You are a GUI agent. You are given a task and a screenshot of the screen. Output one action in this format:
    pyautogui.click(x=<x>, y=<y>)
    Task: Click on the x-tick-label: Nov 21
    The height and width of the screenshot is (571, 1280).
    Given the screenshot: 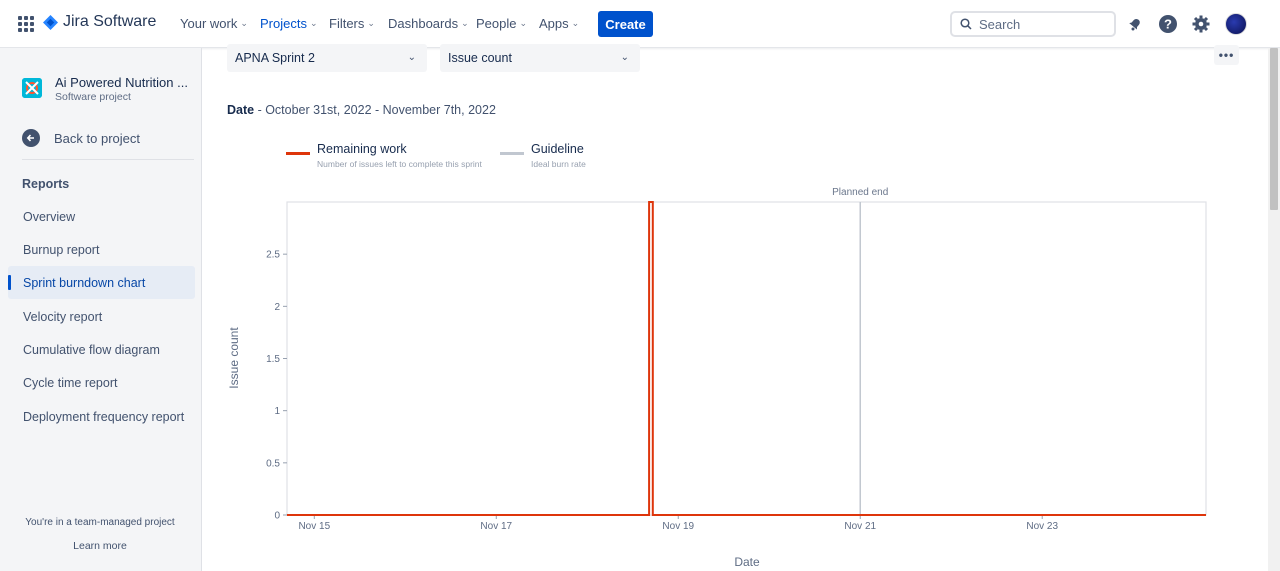 What is the action you would take?
    pyautogui.click(x=860, y=526)
    